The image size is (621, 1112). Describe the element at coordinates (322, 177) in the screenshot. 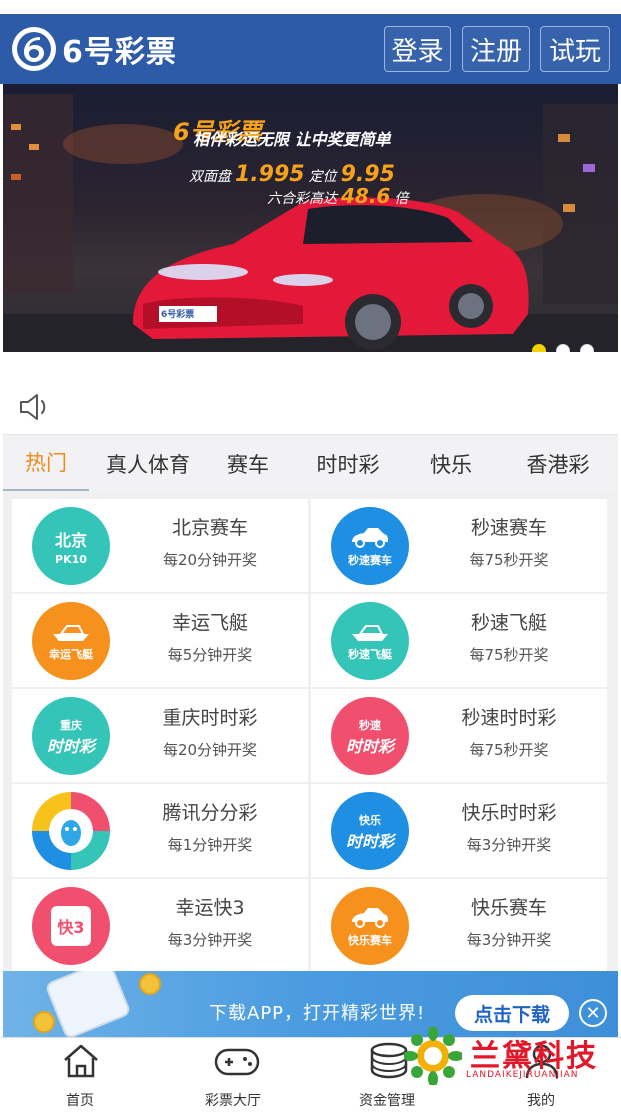

I see `banner-position-label: 定位` at that location.